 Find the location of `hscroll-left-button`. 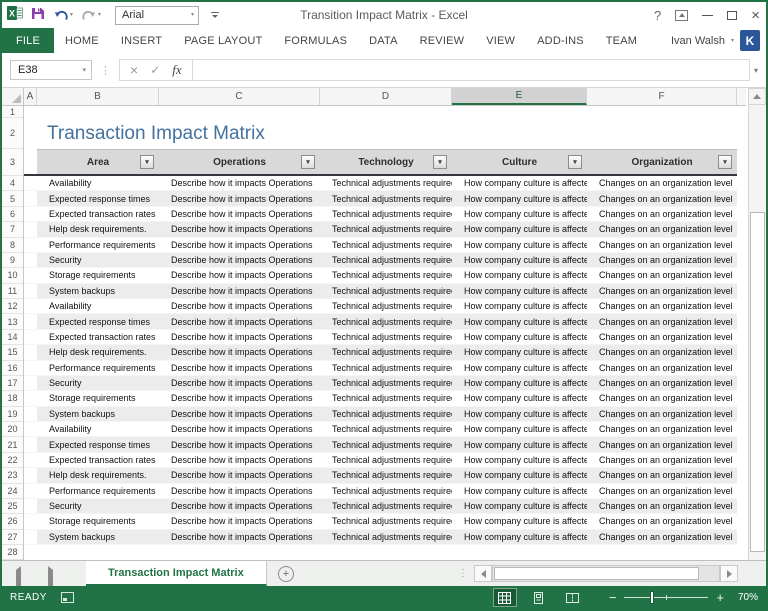

hscroll-left-button is located at coordinates (483, 573).